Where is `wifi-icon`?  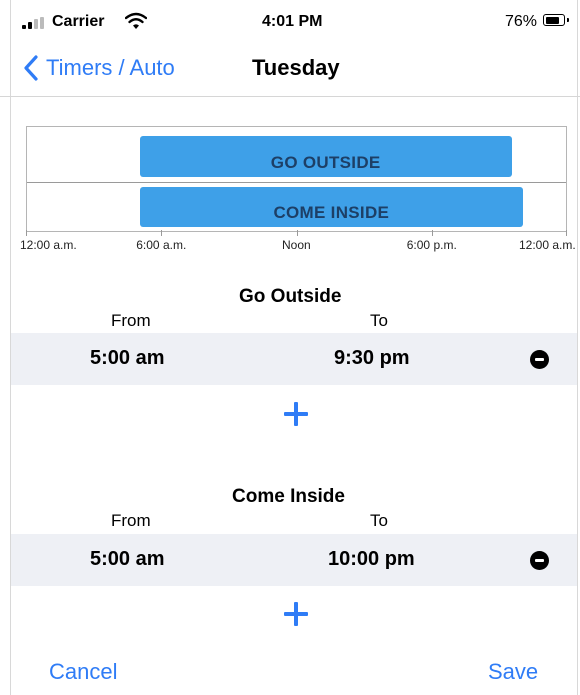
wifi-icon is located at coordinates (136, 20).